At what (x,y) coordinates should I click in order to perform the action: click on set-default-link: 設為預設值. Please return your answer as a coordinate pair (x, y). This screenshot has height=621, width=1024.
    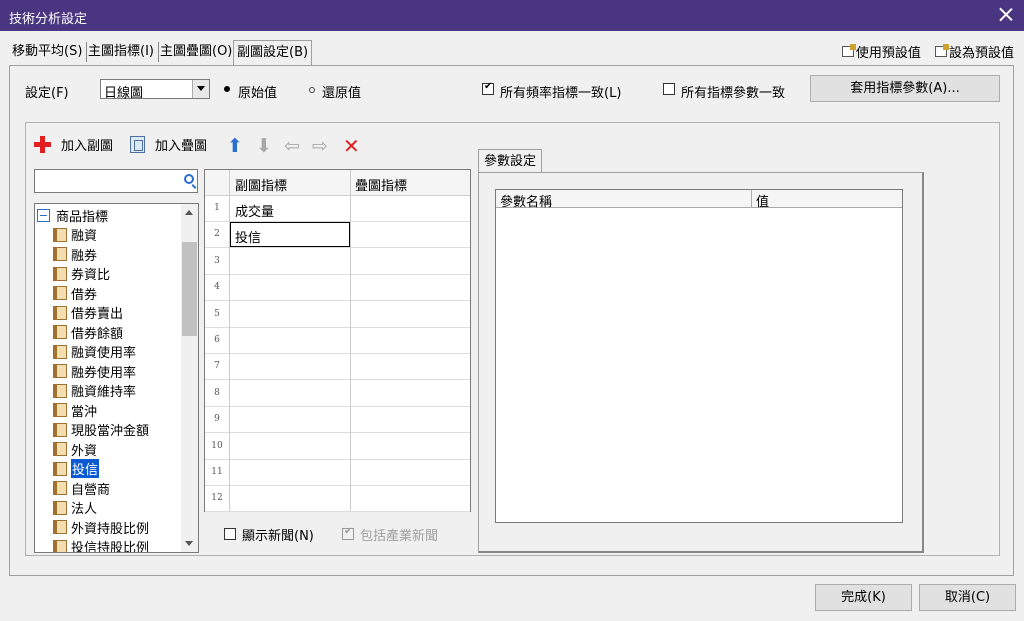
    Looking at the image, I should click on (974, 51).